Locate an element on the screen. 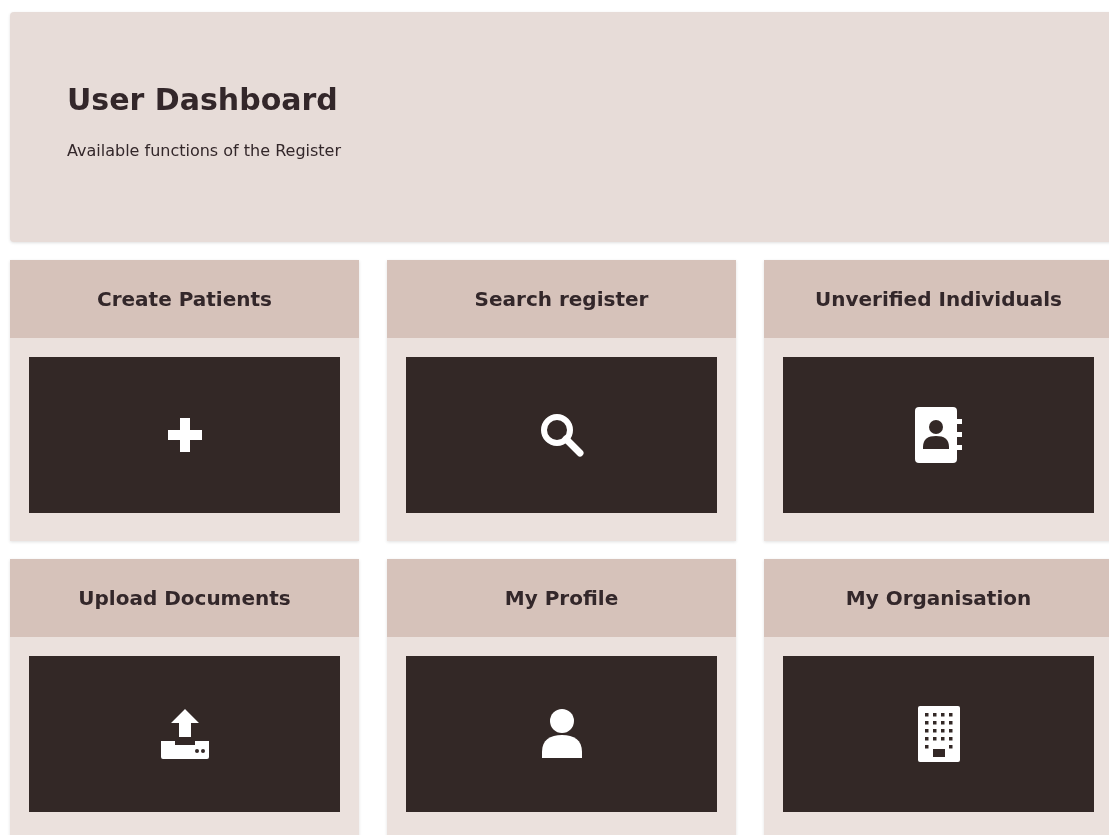  card-title: Unverified Individuals is located at coordinates (936, 299).